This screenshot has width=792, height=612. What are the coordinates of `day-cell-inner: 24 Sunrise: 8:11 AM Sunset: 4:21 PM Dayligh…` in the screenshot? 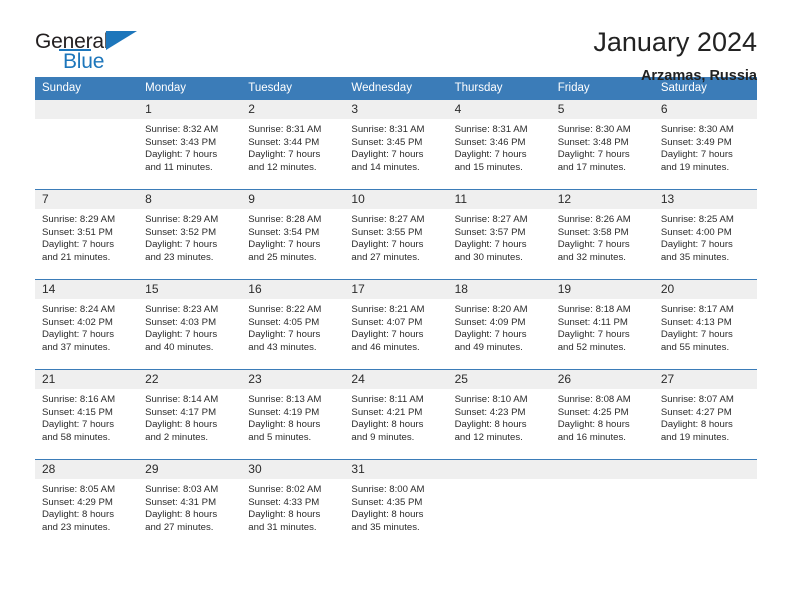 It's located at (396, 414).